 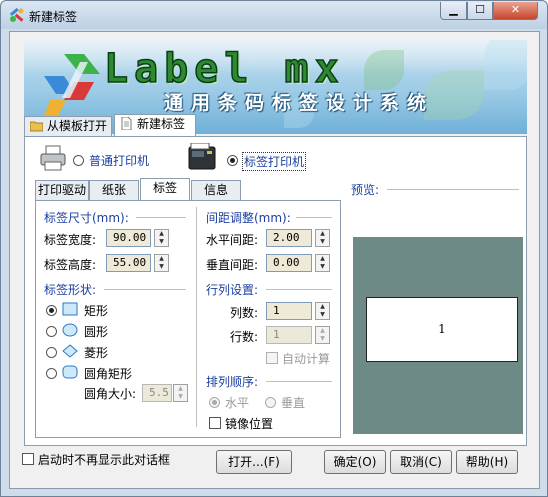 I want to click on label-preview: 1, so click(x=438, y=335).